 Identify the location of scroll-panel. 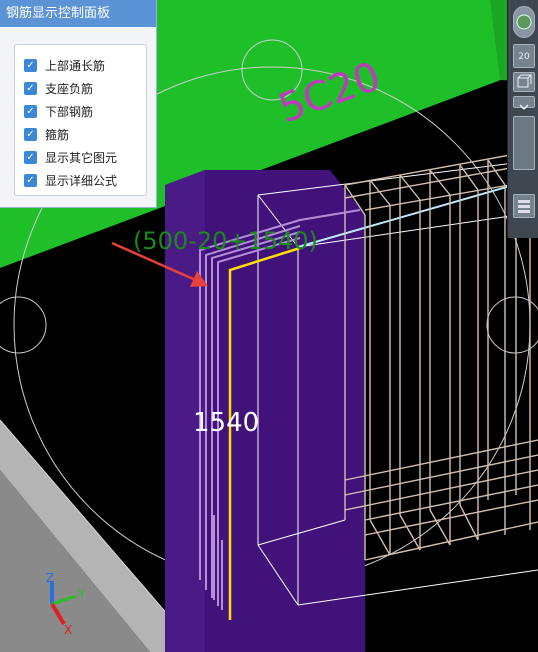
(524, 143).